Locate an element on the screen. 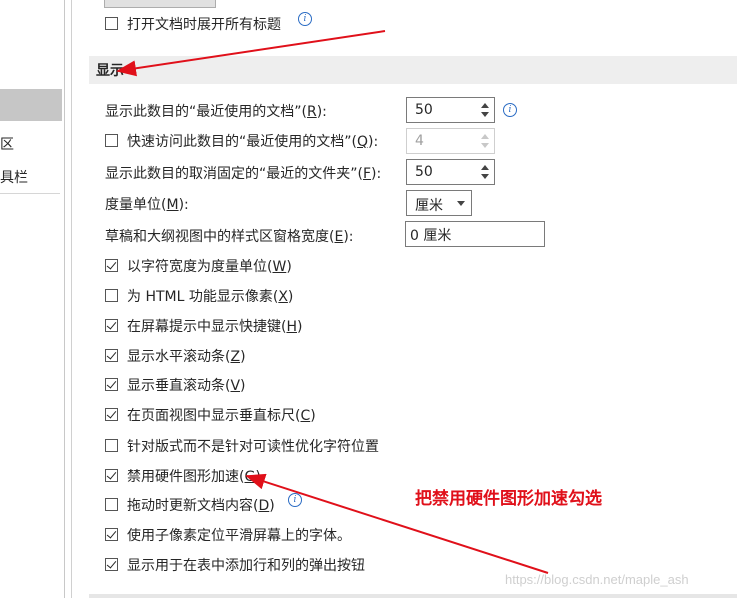 The width and height of the screenshot is (737, 598). units-dropdown: 厘米 is located at coordinates (439, 203).